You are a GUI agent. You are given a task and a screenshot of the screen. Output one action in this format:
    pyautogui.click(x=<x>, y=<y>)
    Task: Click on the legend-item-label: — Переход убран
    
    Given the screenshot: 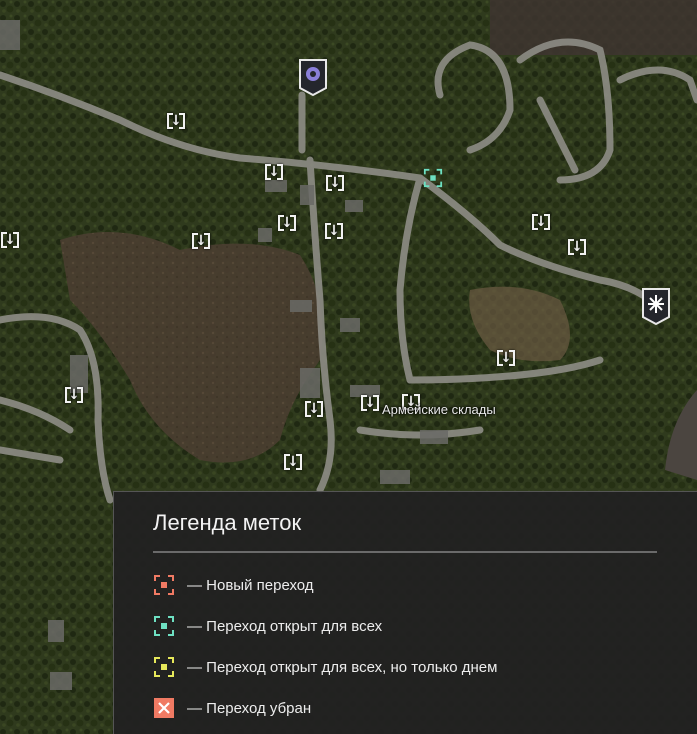 What is the action you would take?
    pyautogui.click(x=249, y=708)
    